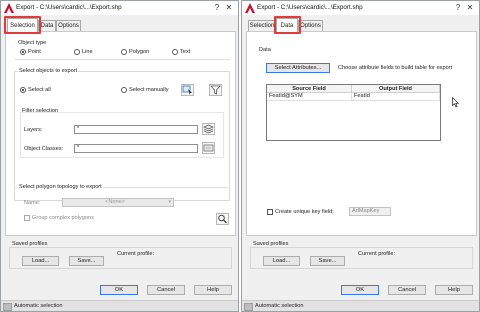 Image resolution: width=480 pixels, height=312 pixels. I want to click on layers-label: Layers:, so click(33, 130).